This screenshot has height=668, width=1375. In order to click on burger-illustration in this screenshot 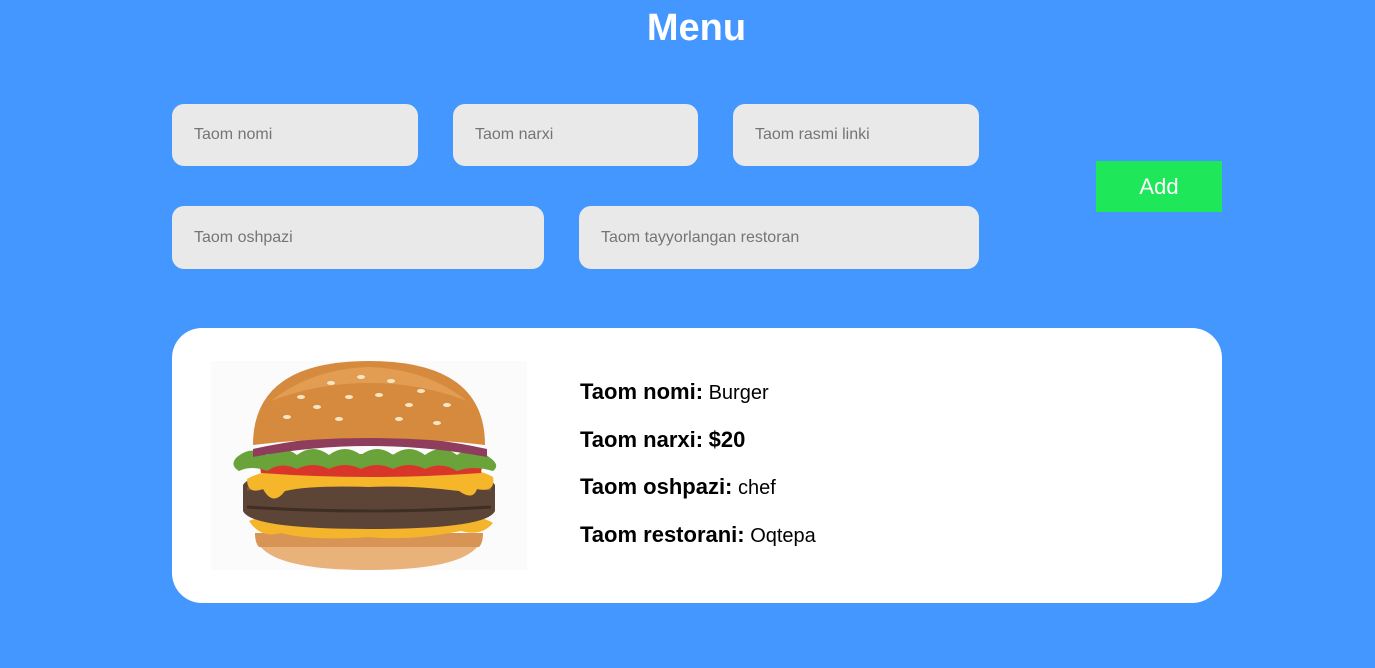, I will do `click(365, 465)`.